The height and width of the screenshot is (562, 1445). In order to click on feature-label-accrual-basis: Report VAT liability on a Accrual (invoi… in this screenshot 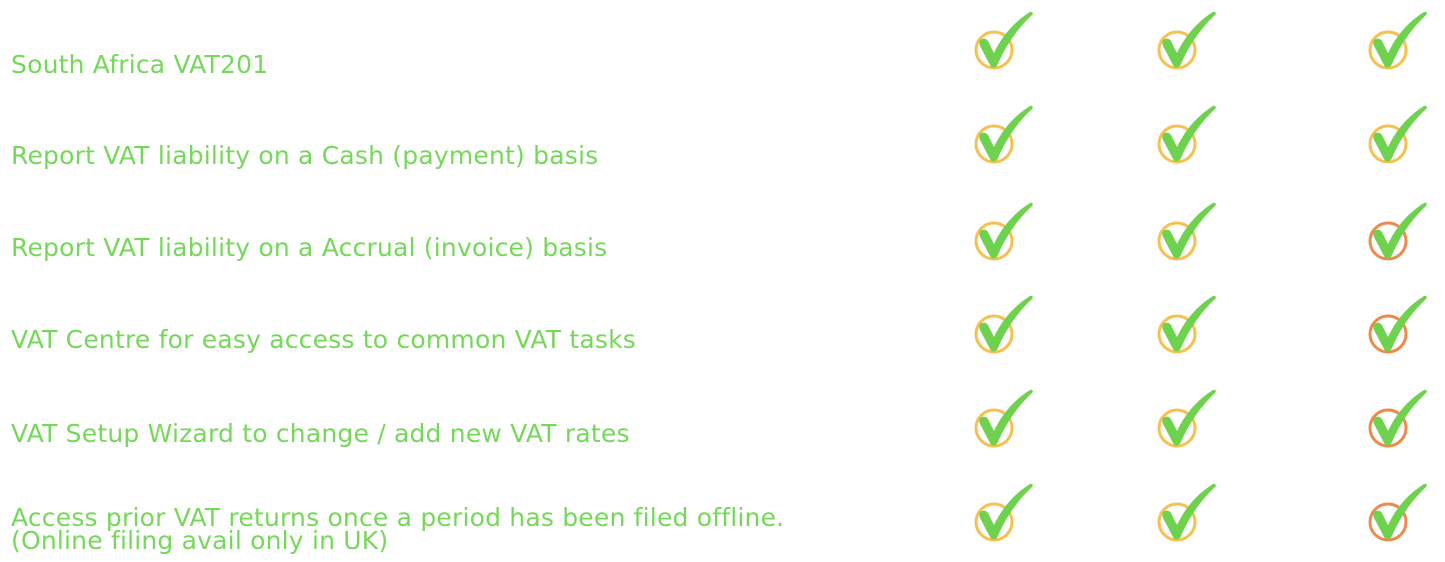, I will do `click(309, 247)`.